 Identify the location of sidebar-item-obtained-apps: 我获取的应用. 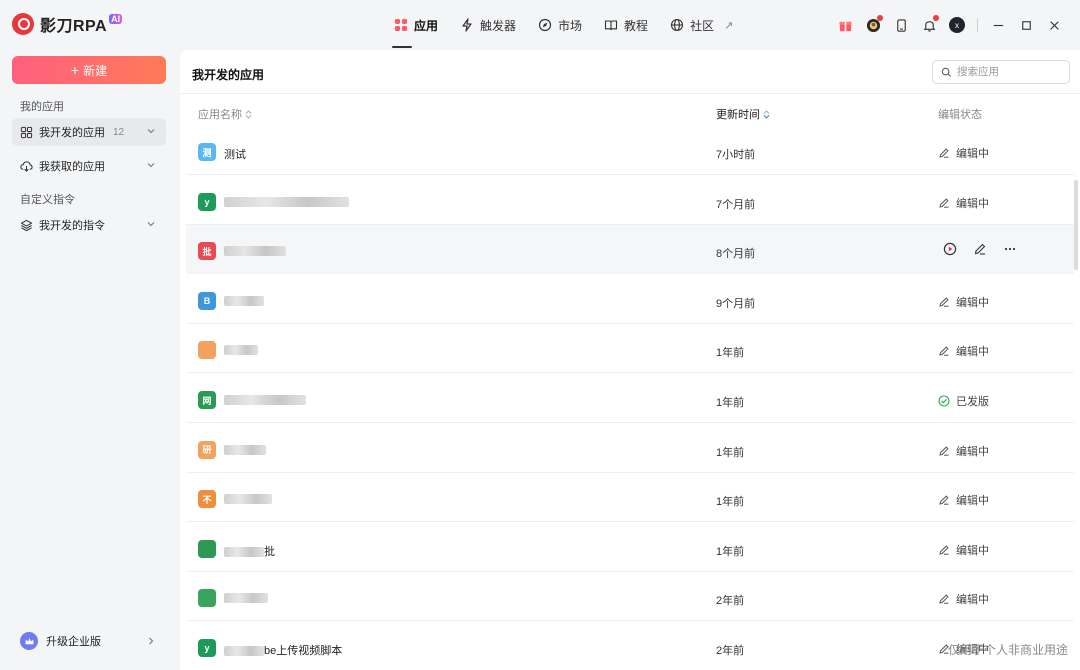
(89, 166).